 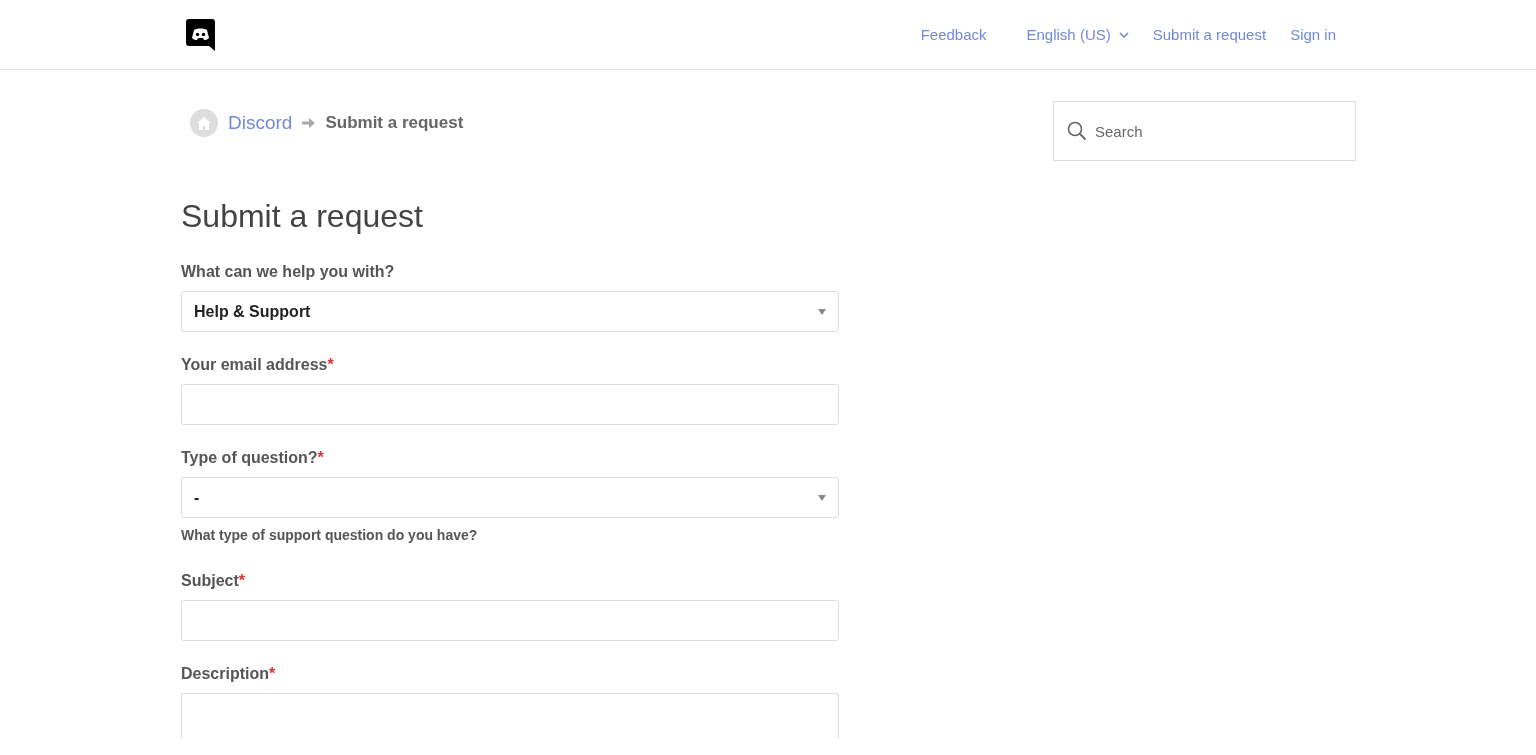 What do you see at coordinates (510, 716) in the screenshot?
I see `text-area` at bounding box center [510, 716].